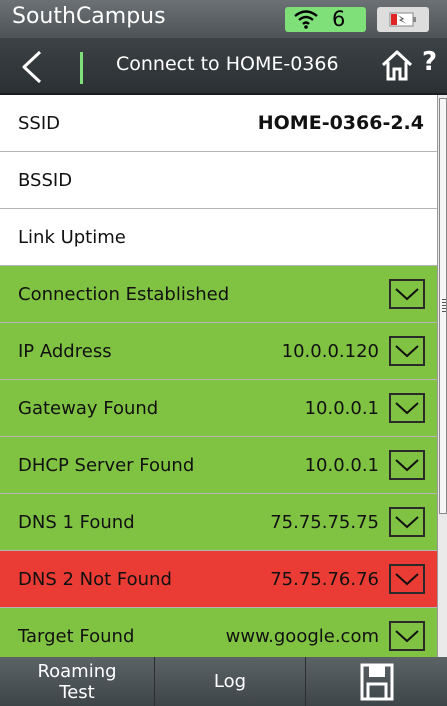 The height and width of the screenshot is (706, 447). Describe the element at coordinates (325, 19) in the screenshot. I see `wifi-status-badge: 6` at that location.